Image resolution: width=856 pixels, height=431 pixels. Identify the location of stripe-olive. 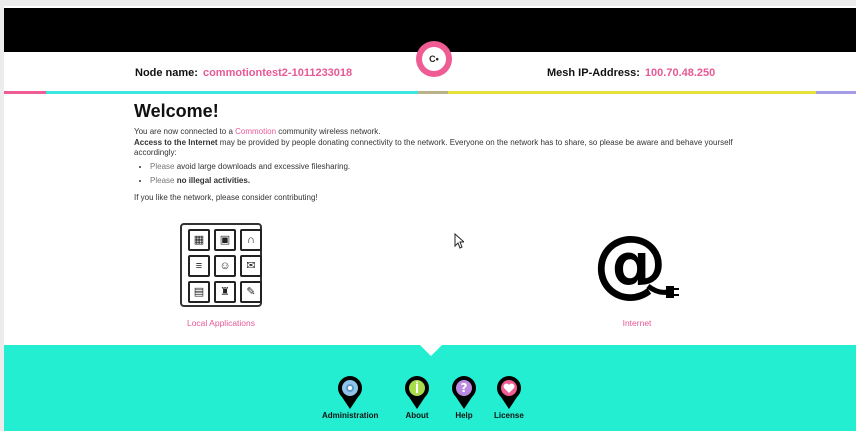
(433, 92).